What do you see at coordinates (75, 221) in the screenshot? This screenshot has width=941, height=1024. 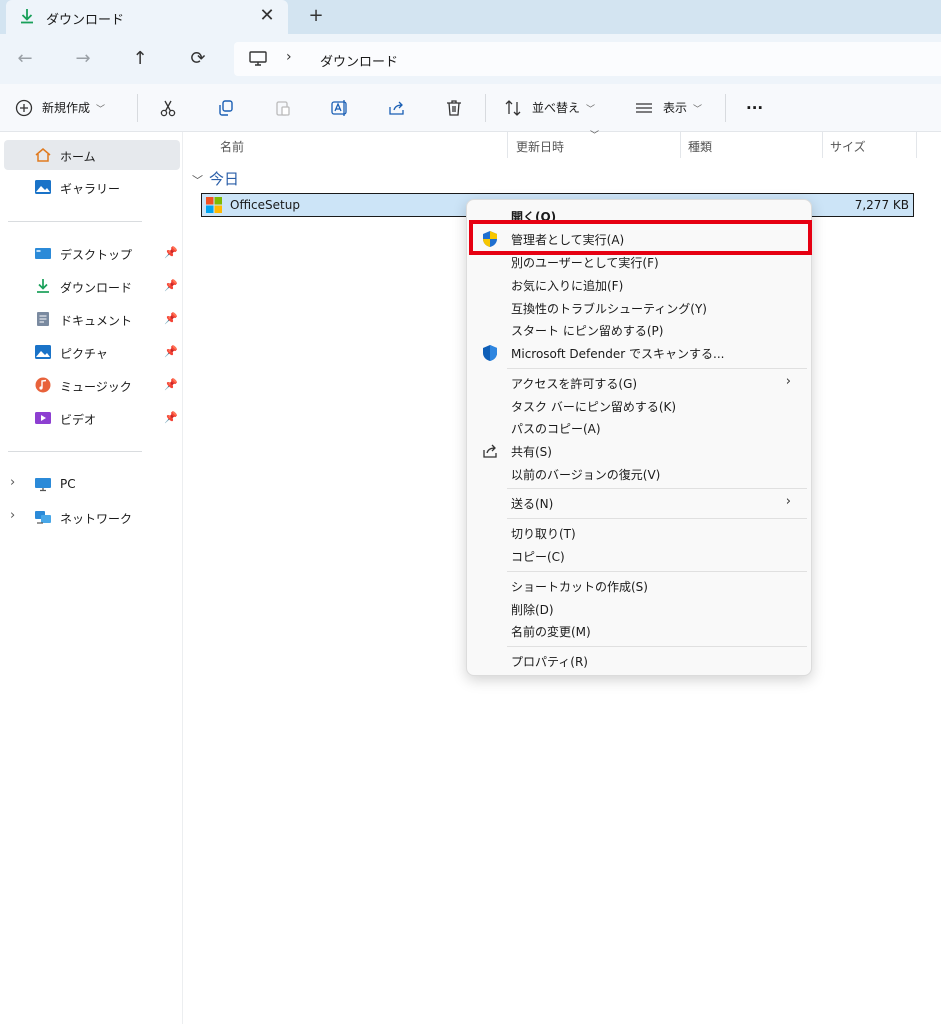 I see `sidebar-divider` at bounding box center [75, 221].